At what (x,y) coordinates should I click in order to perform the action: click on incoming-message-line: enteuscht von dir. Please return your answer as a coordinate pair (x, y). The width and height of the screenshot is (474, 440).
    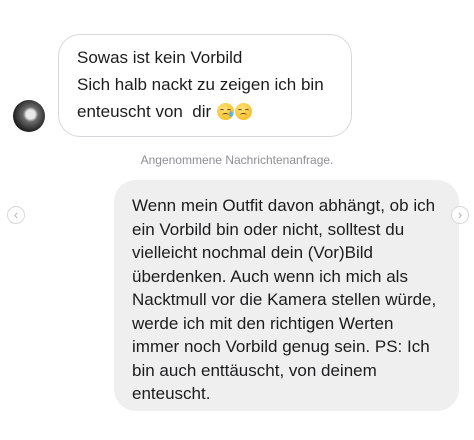
    Looking at the image, I should click on (208, 111).